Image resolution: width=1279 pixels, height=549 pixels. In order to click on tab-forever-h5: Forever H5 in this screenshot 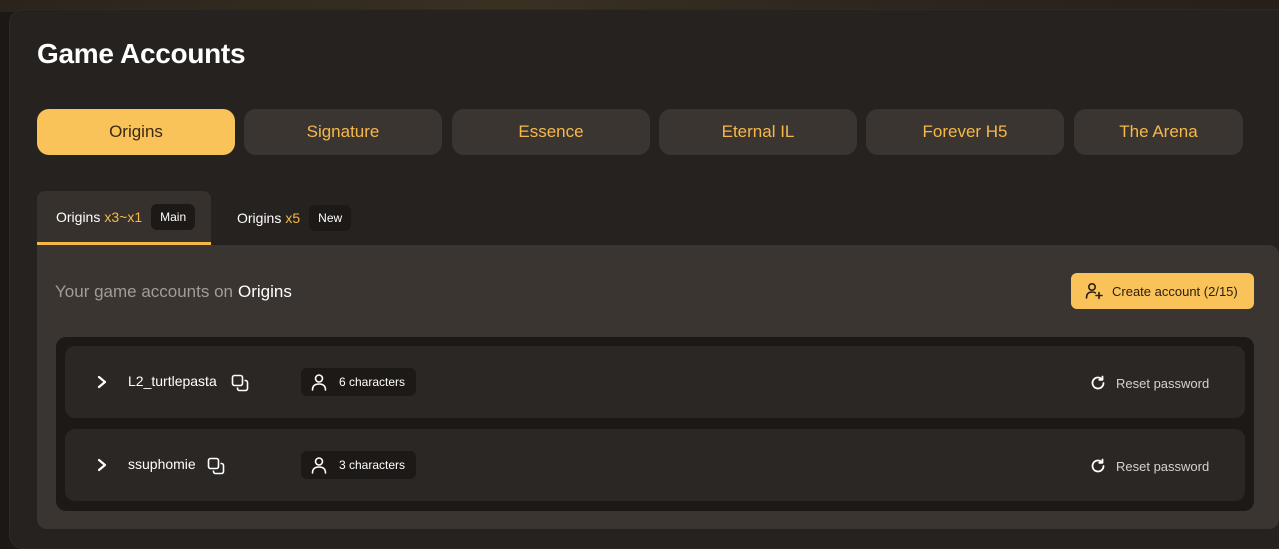, I will do `click(965, 132)`.